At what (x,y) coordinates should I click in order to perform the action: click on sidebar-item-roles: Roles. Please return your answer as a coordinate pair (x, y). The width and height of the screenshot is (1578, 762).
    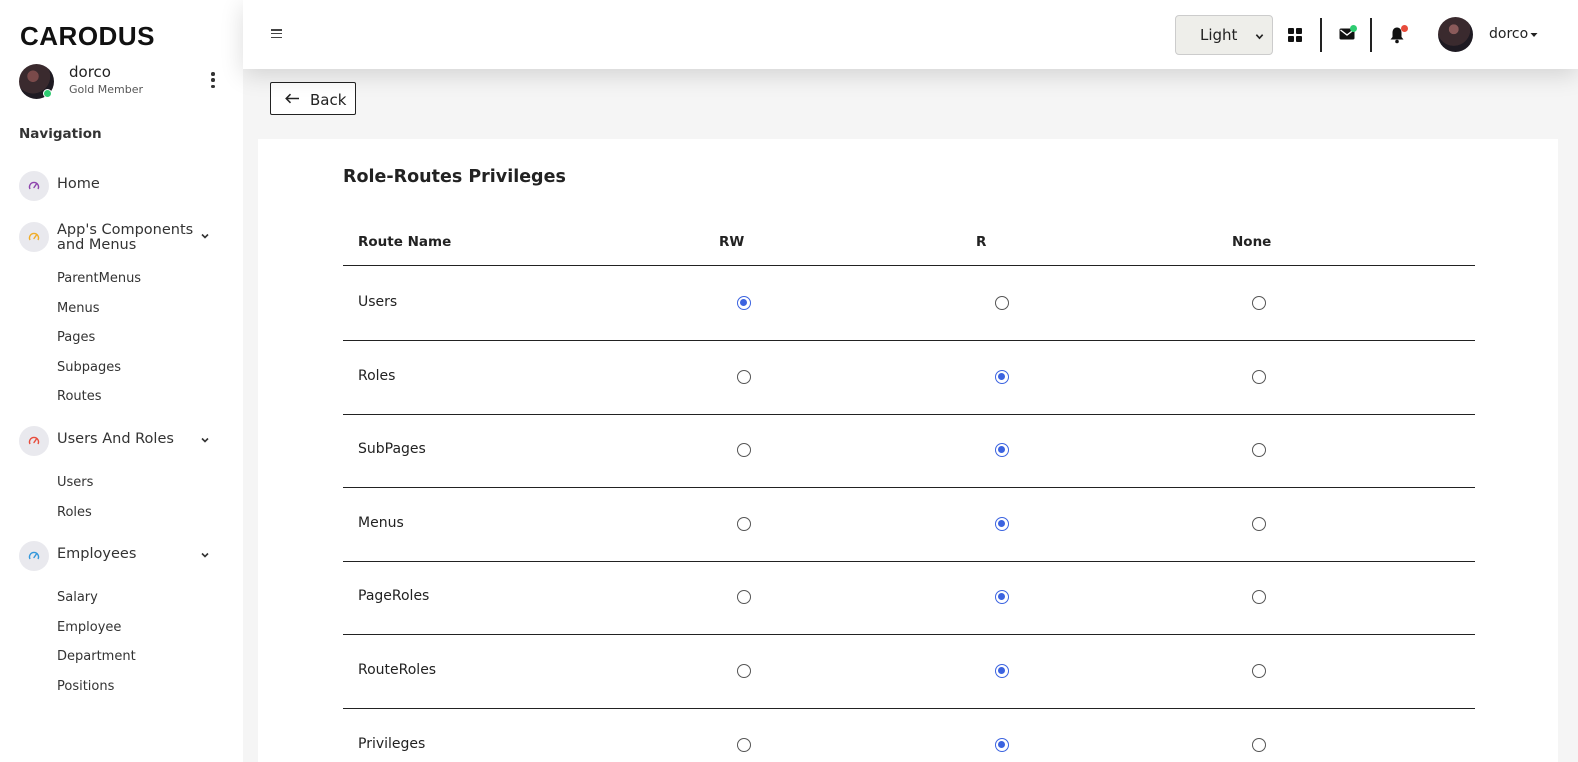
    Looking at the image, I should click on (74, 512).